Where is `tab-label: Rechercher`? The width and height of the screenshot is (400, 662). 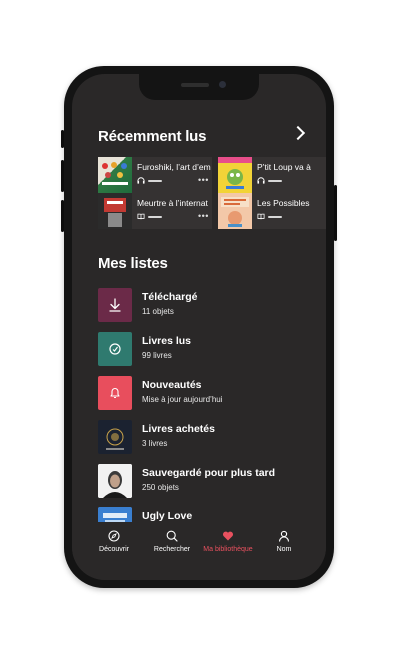 tab-label: Rechercher is located at coordinates (172, 549).